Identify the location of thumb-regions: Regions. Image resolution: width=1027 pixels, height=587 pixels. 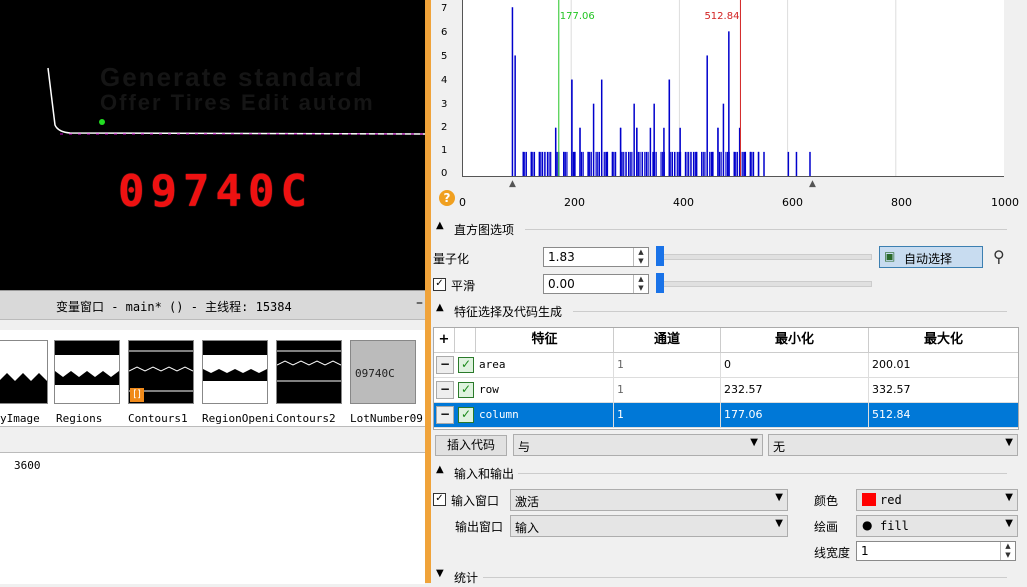
(87, 379).